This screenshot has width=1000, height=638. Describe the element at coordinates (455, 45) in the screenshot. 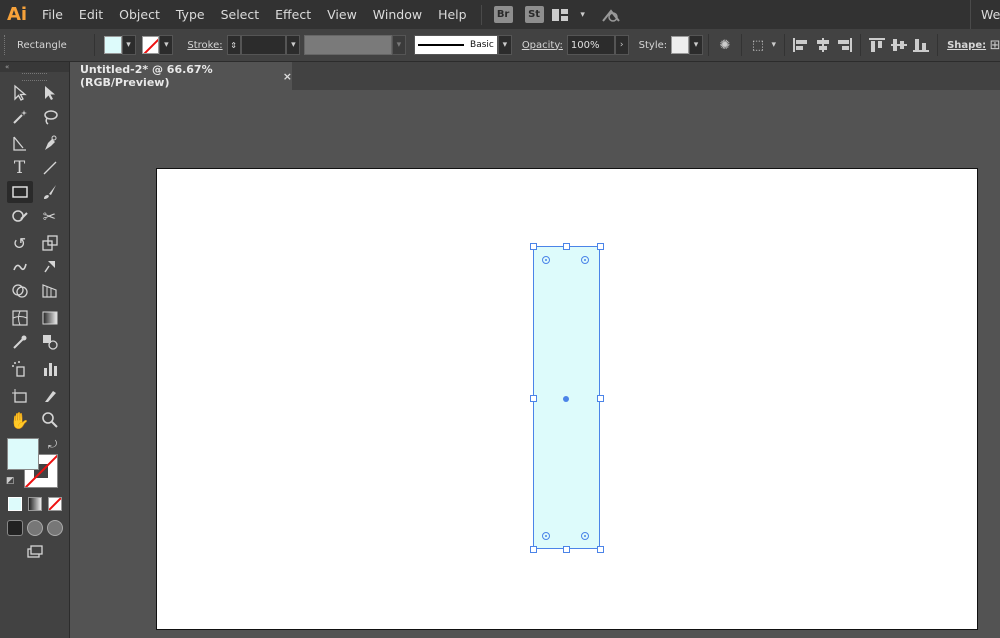

I see `brush-definition-field: Basic` at that location.